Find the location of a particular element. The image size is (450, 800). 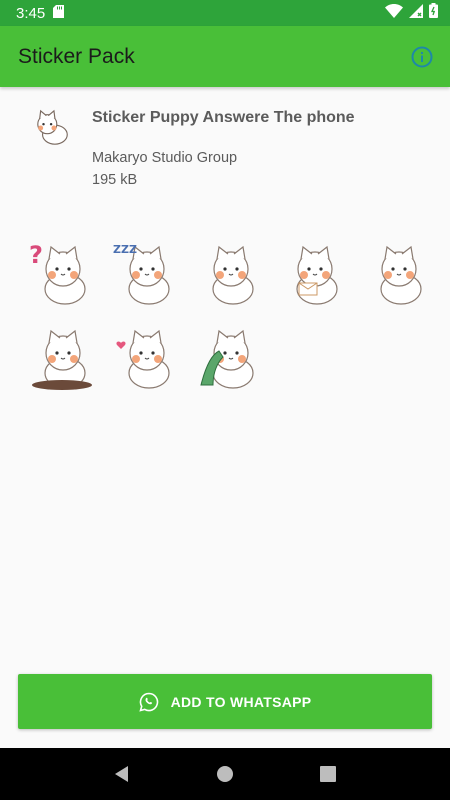

back-button is located at coordinates (122, 774).